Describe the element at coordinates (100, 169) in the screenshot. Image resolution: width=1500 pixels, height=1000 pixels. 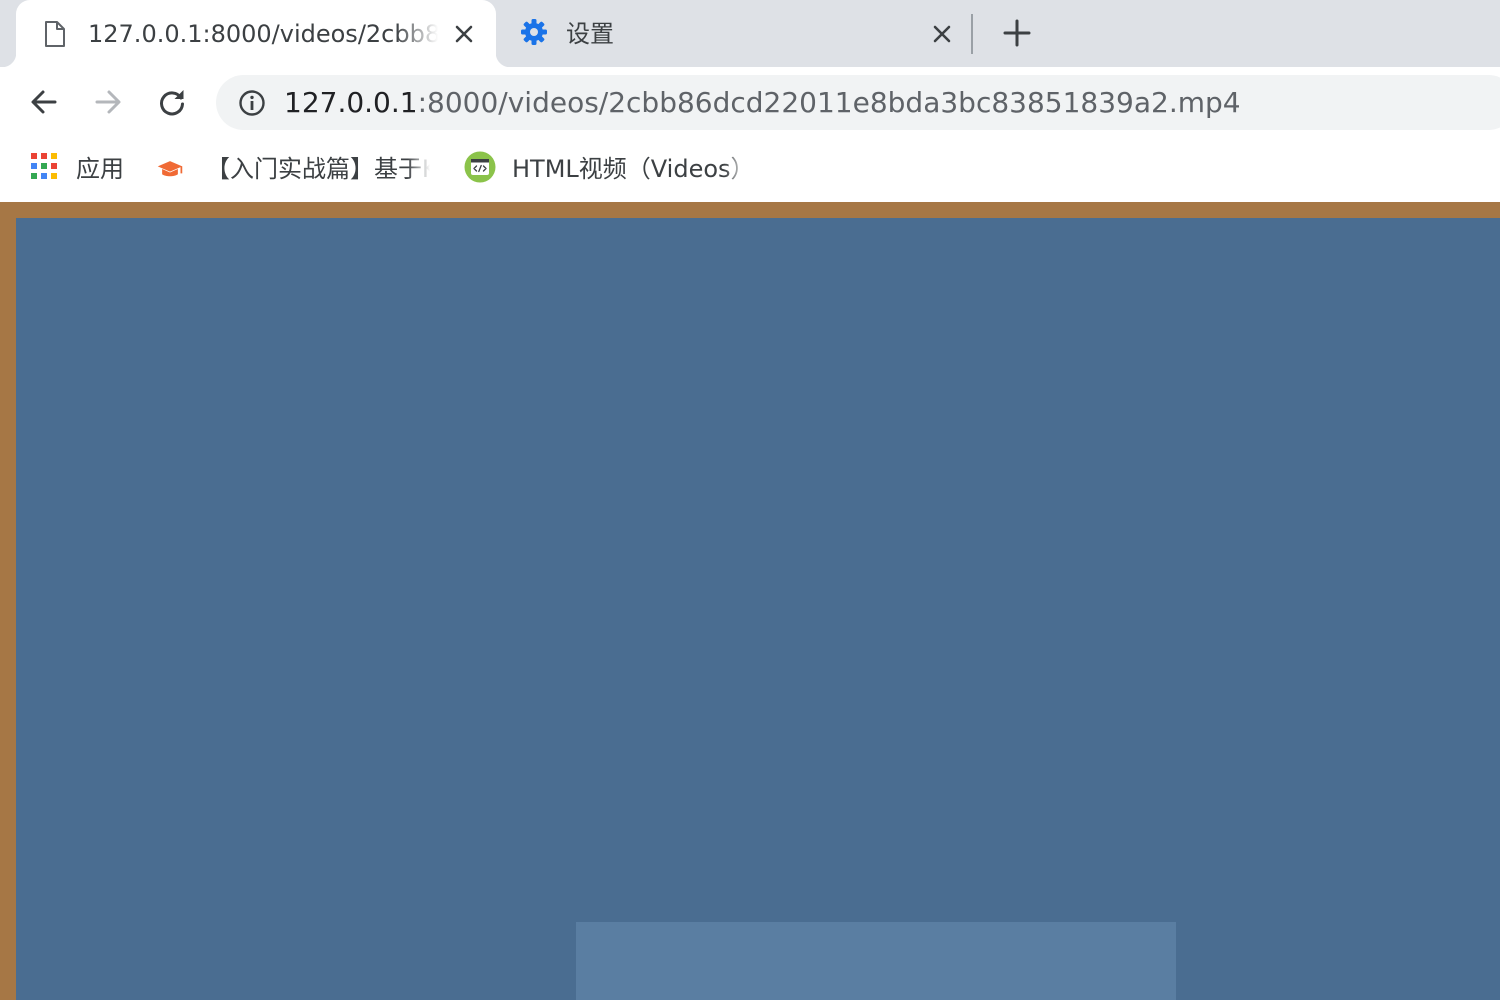
I see `bookmark-label: 应用` at that location.